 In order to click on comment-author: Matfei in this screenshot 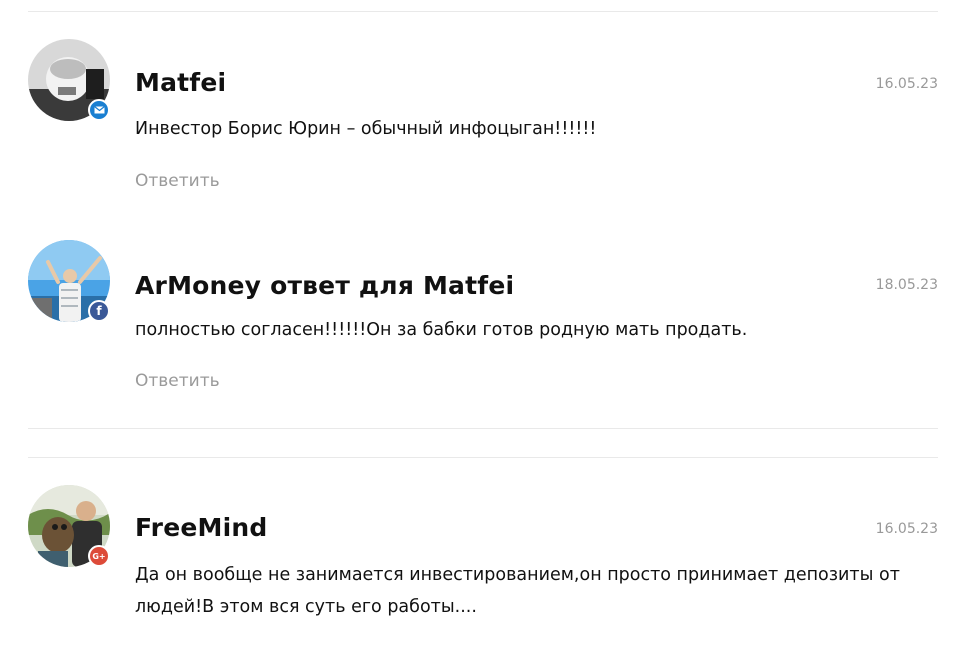, I will do `click(180, 82)`.